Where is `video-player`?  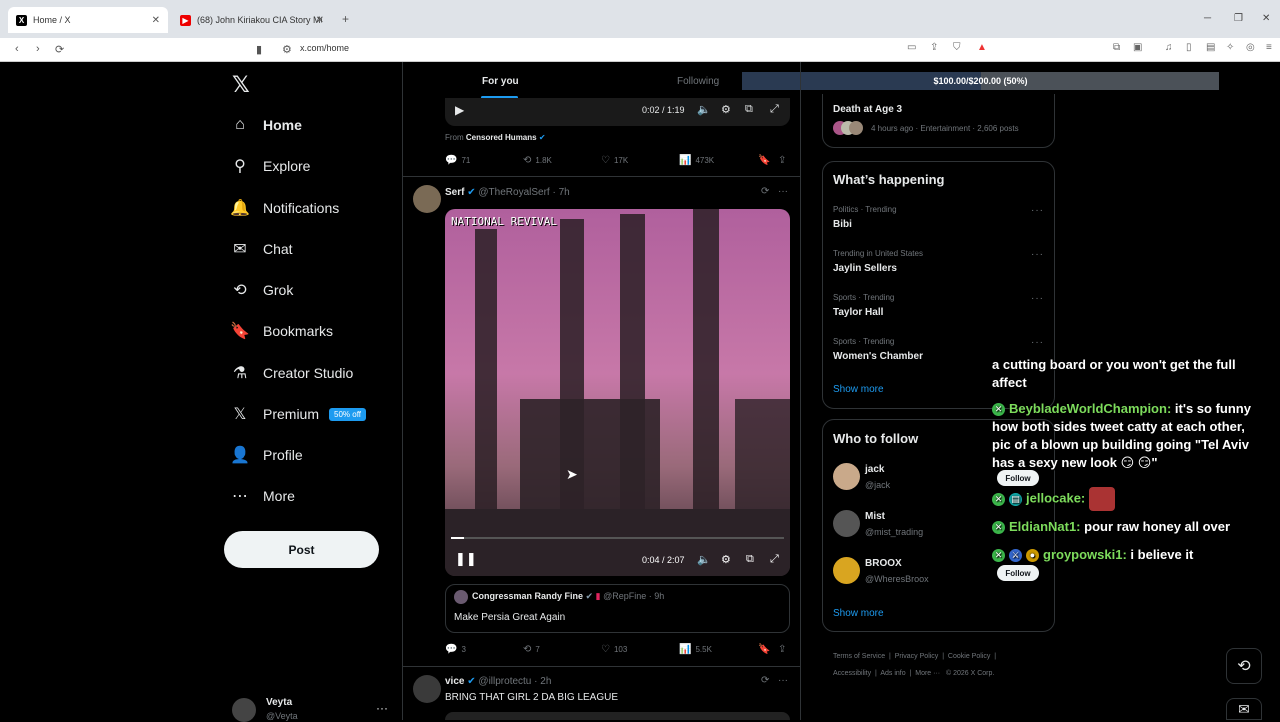
video-player is located at coordinates (617, 112).